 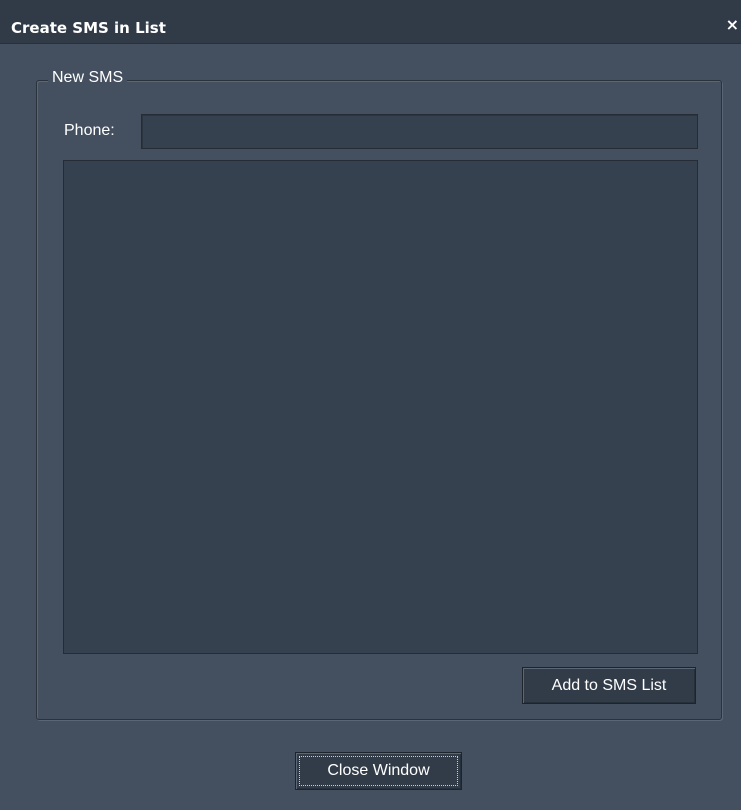 I want to click on window-title: Create SMS in List, so click(x=88, y=28).